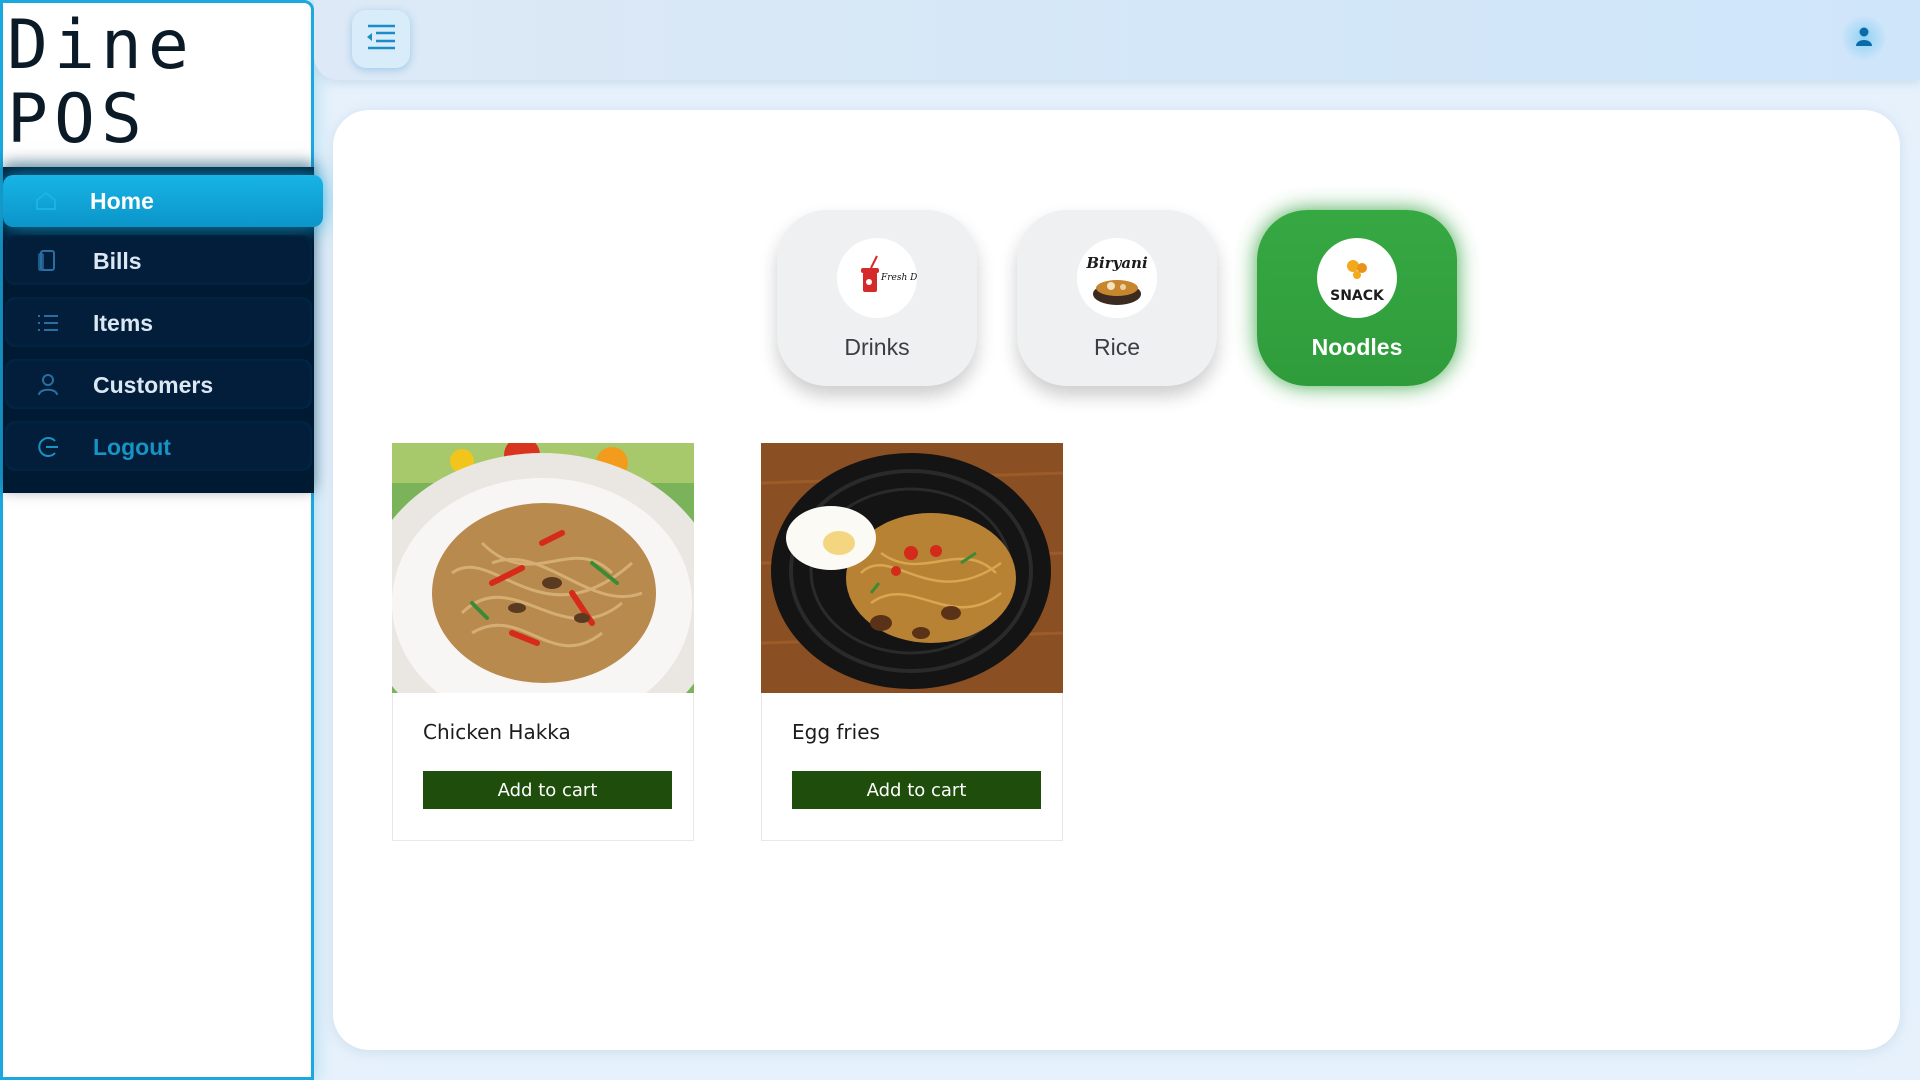 This screenshot has width=1920, height=1080. What do you see at coordinates (912, 568) in the screenshot?
I see `egg-fries-image` at bounding box center [912, 568].